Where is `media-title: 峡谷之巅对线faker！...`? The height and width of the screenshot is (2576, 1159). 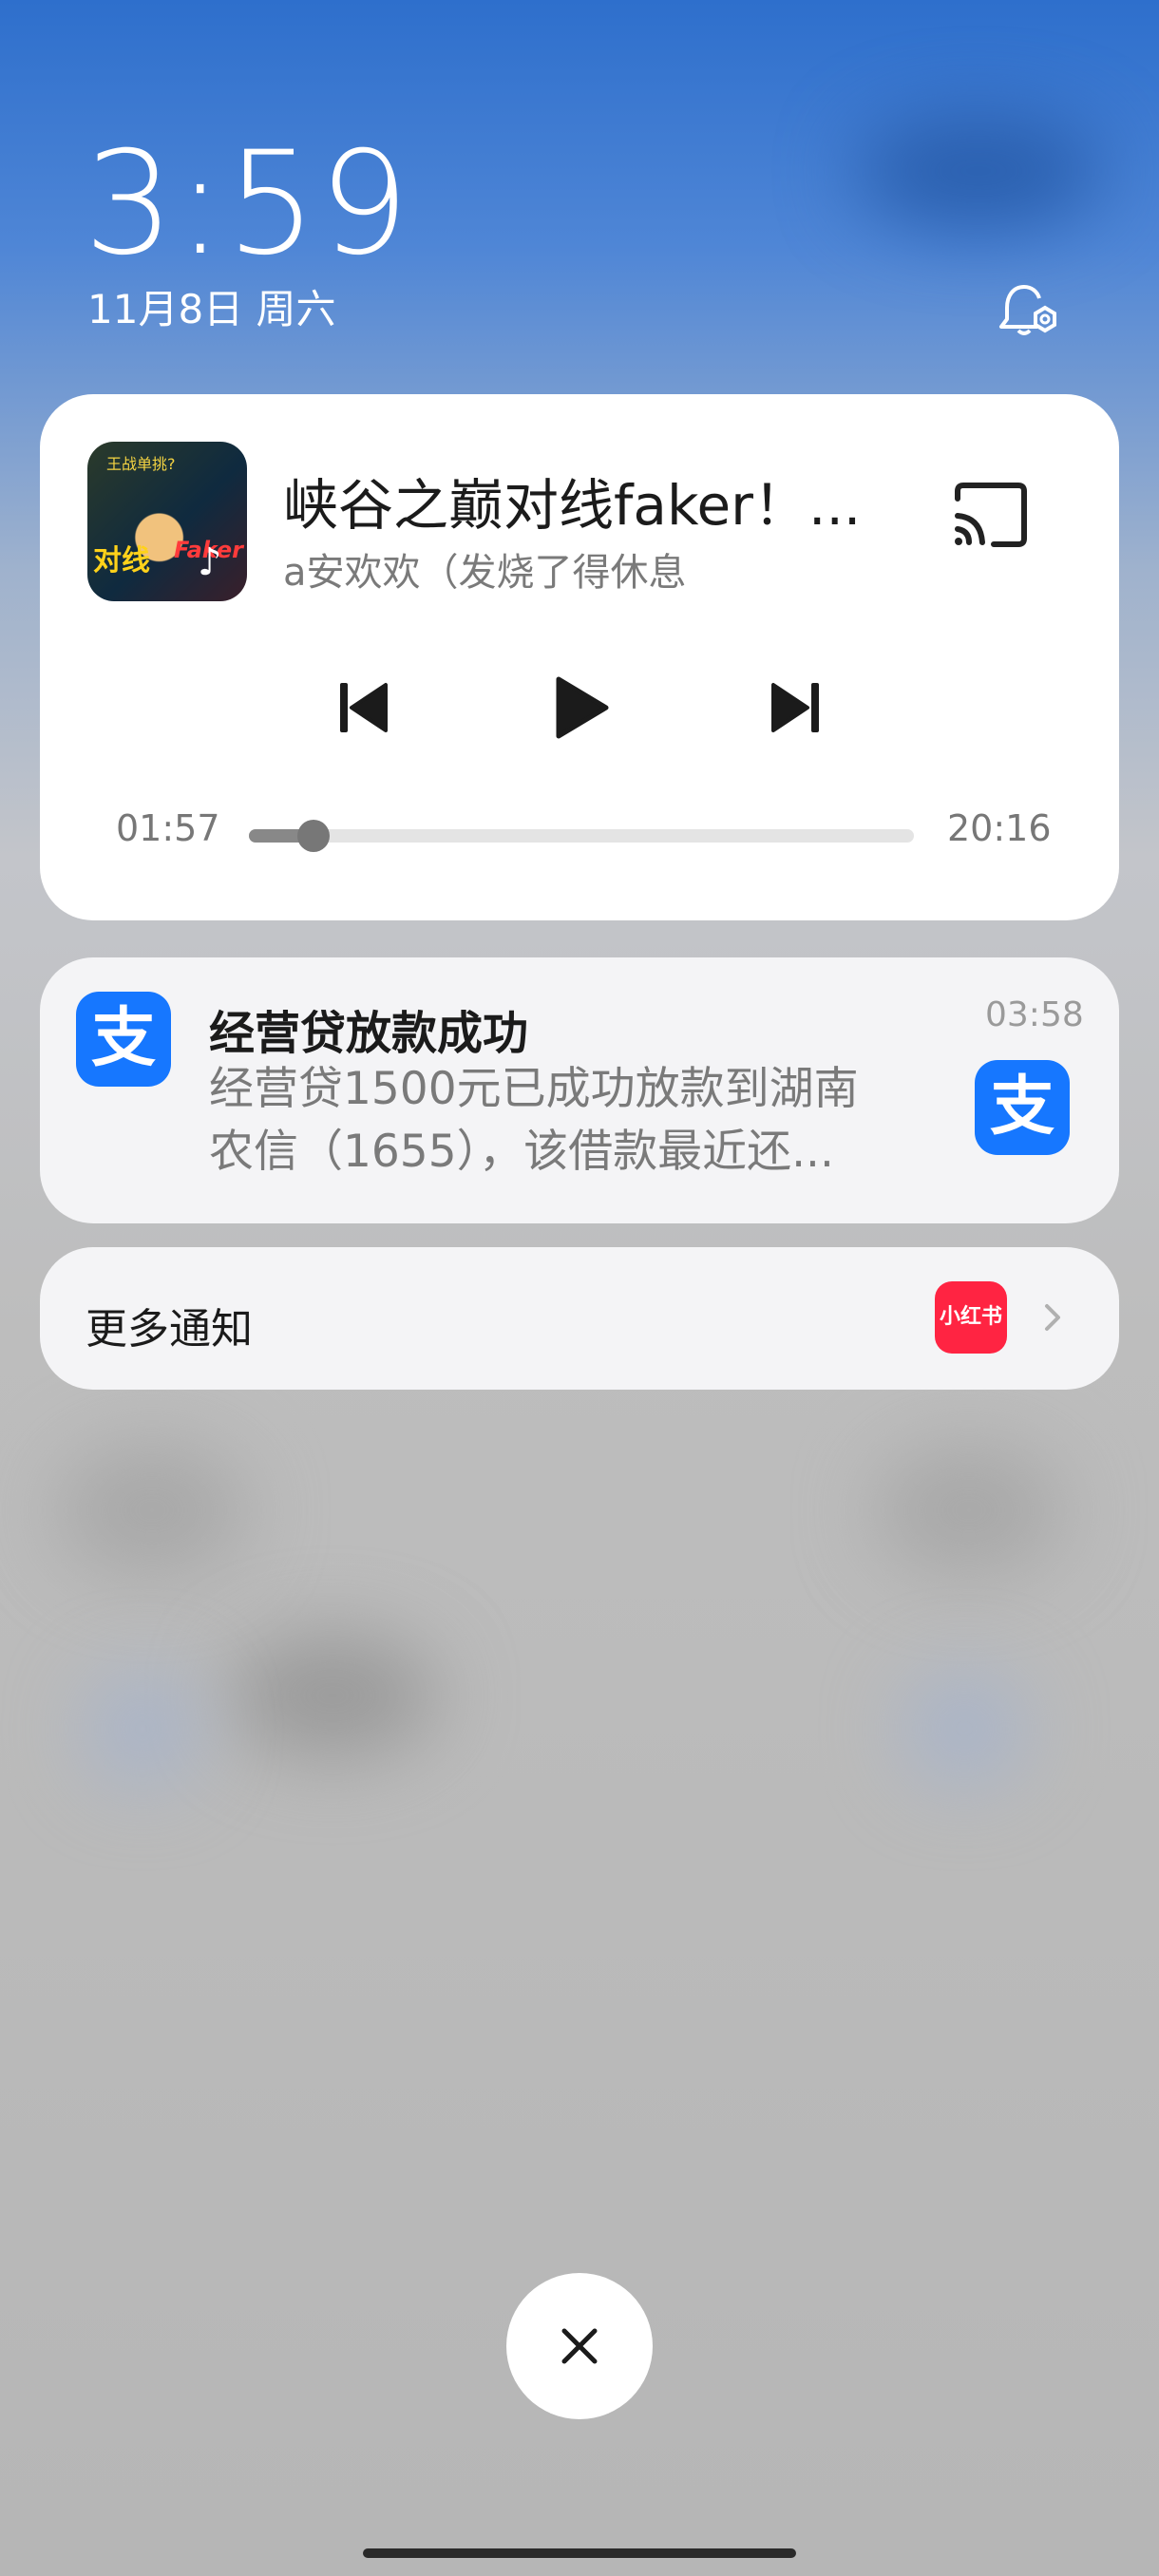
media-title: 峡谷之巅对线faker！... is located at coordinates (572, 506).